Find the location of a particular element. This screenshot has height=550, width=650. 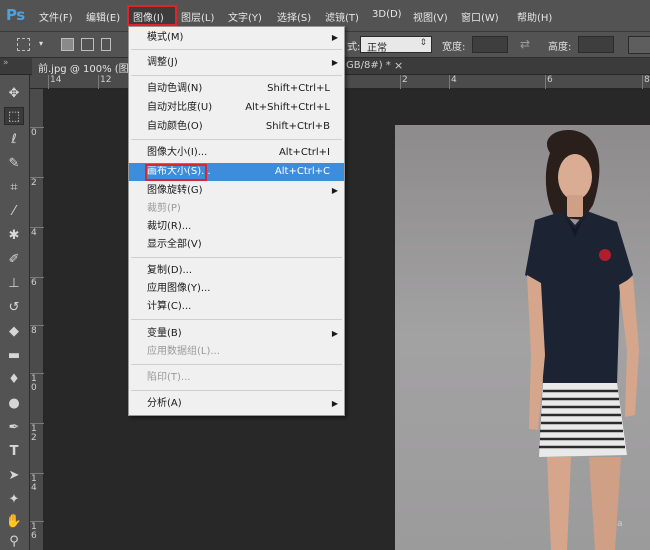

eyedropper-tool-icon: ⁄ is located at coordinates (14, 212).